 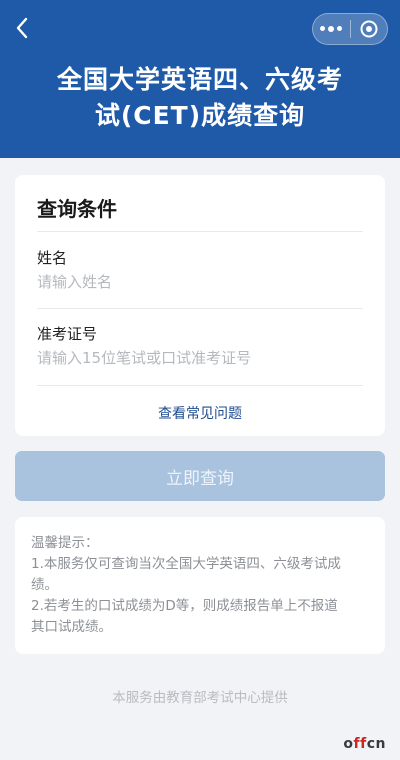 I want to click on tips-line: 2.若考生的口试成绩为D等，则成绩报告单上不报道, so click(x=184, y=606).